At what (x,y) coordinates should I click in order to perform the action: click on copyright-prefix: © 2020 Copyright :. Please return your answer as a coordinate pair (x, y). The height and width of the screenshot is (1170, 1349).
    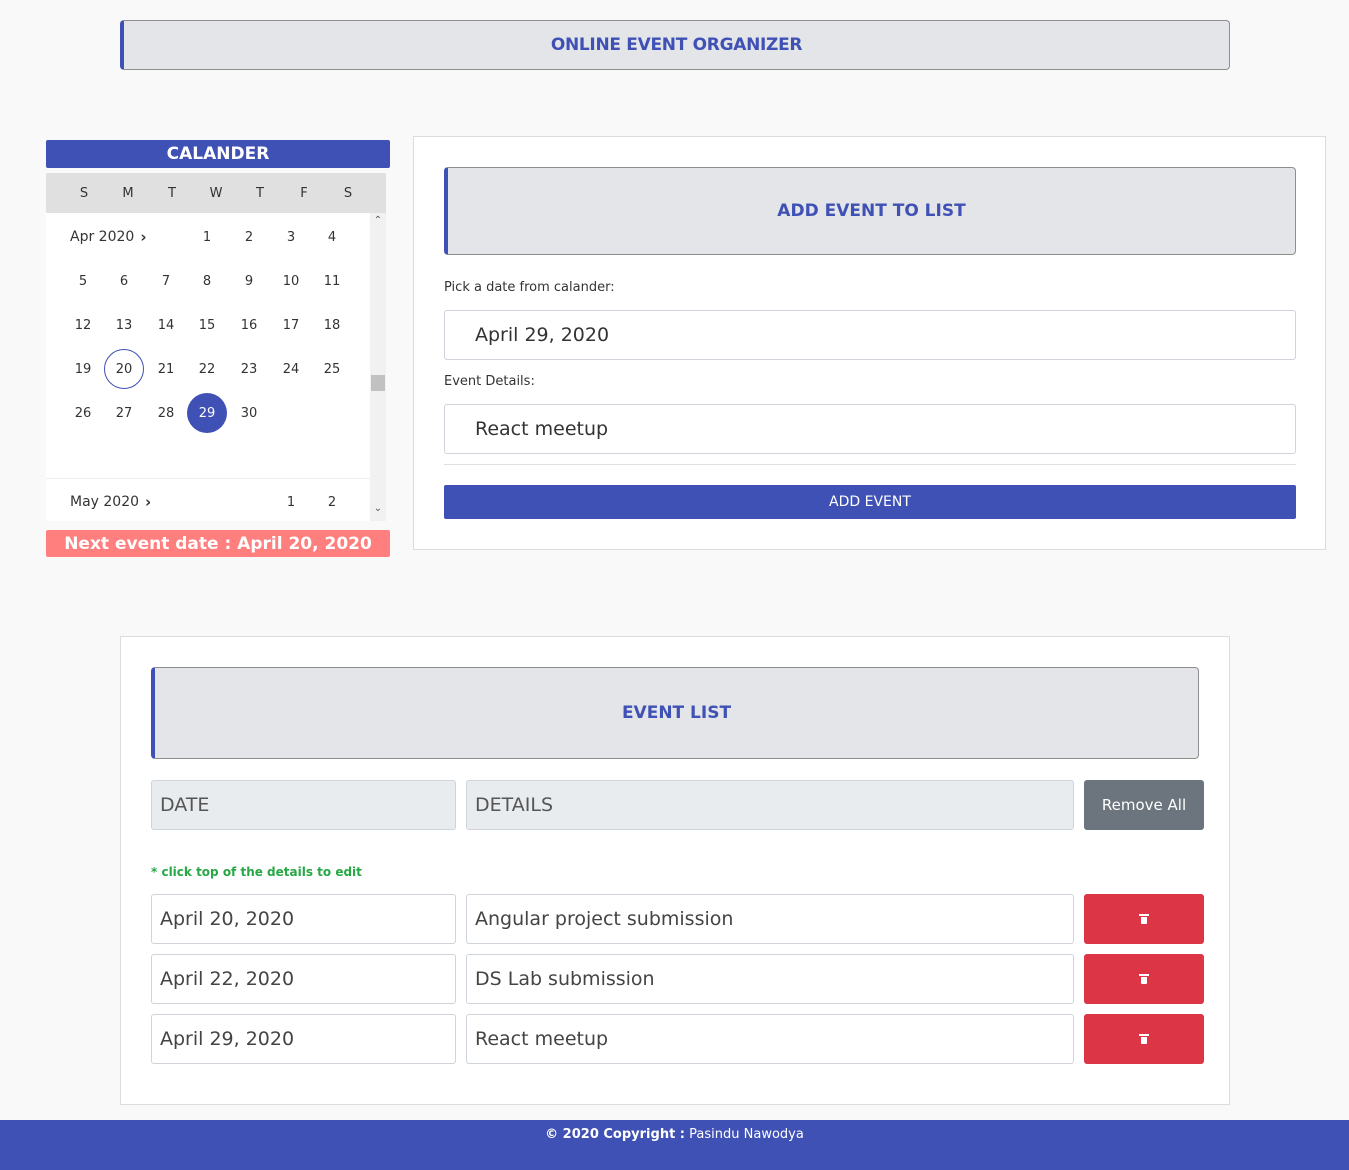
    Looking at the image, I should click on (615, 1134).